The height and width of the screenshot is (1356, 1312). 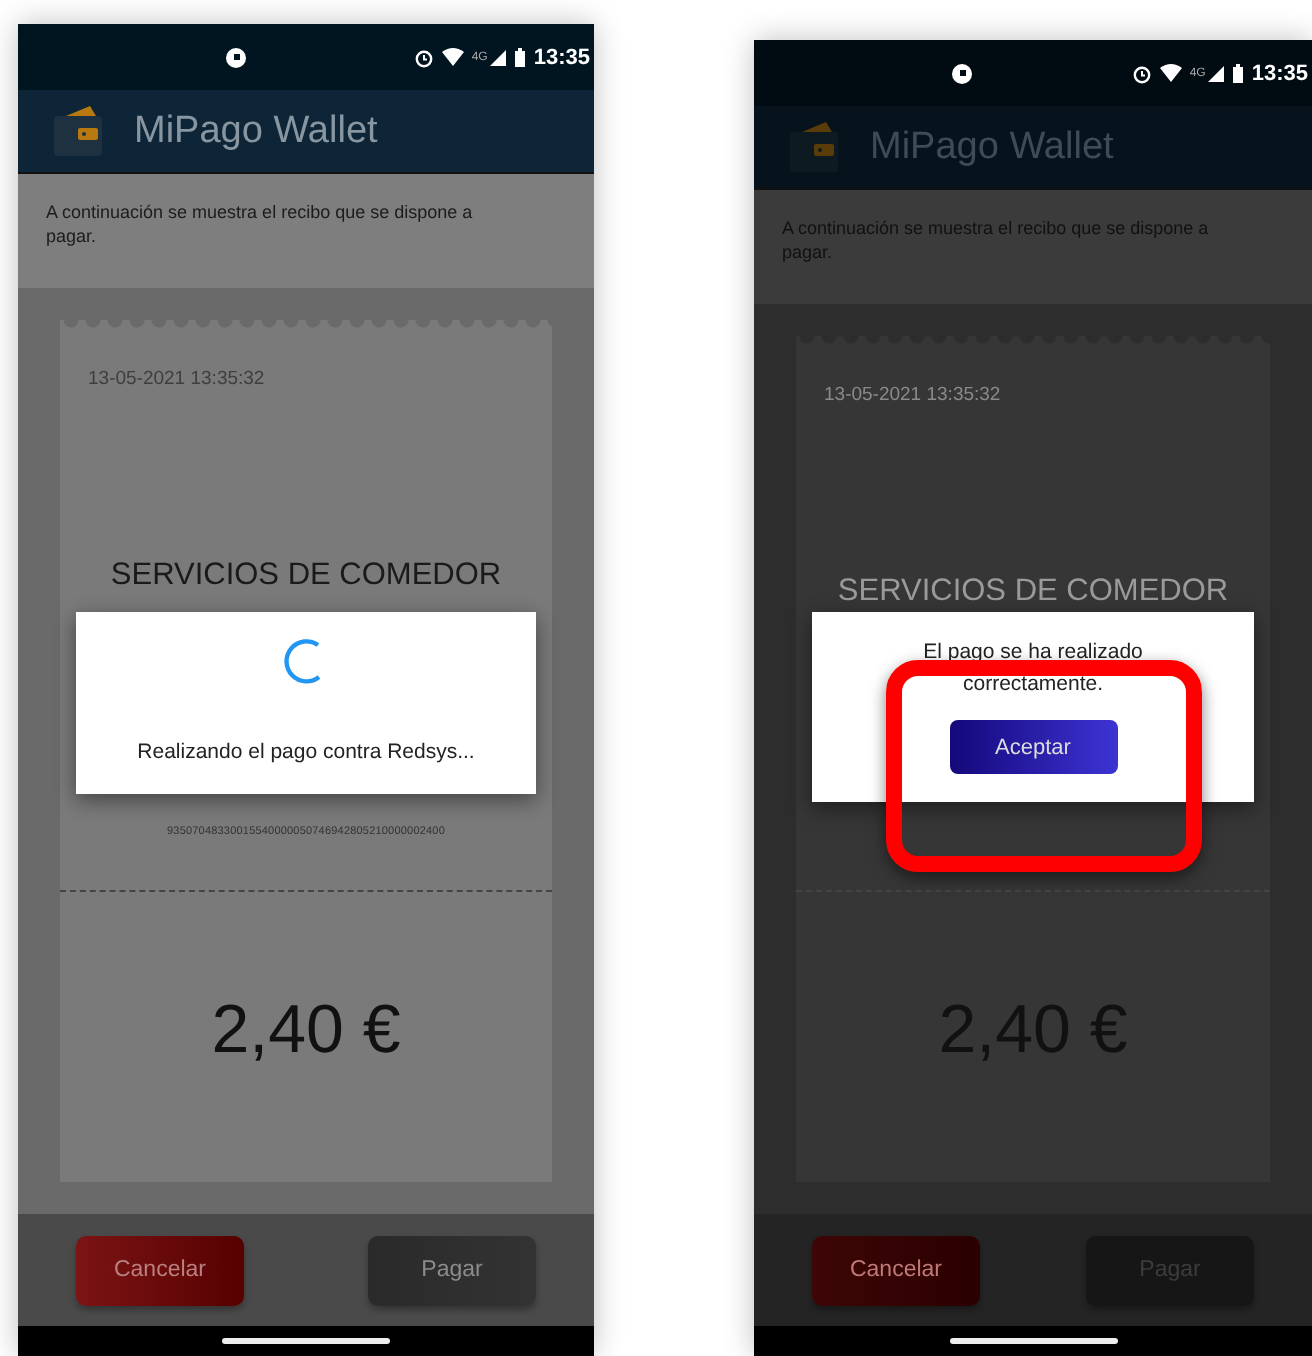 What do you see at coordinates (1033, 747) in the screenshot?
I see `accept-button: Aceptar` at bounding box center [1033, 747].